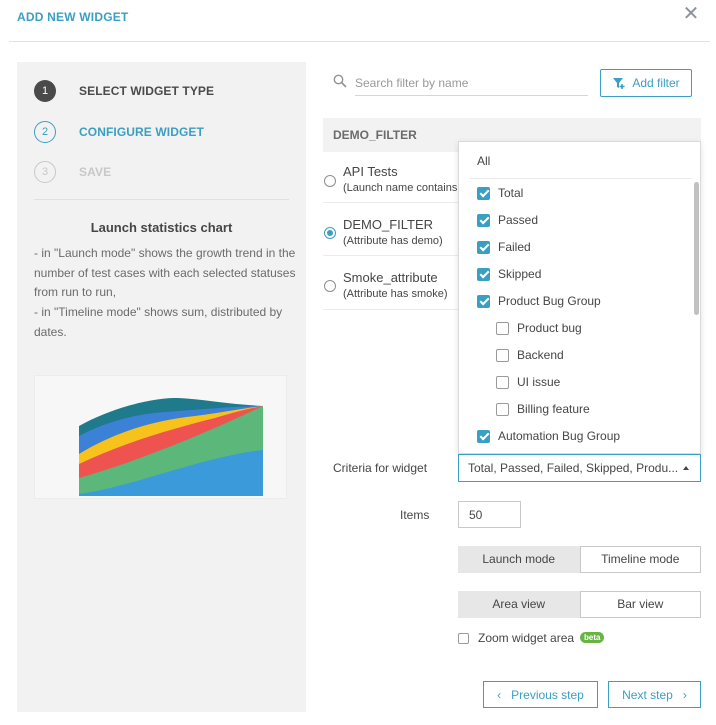  What do you see at coordinates (489, 514) in the screenshot?
I see `items-input` at bounding box center [489, 514].